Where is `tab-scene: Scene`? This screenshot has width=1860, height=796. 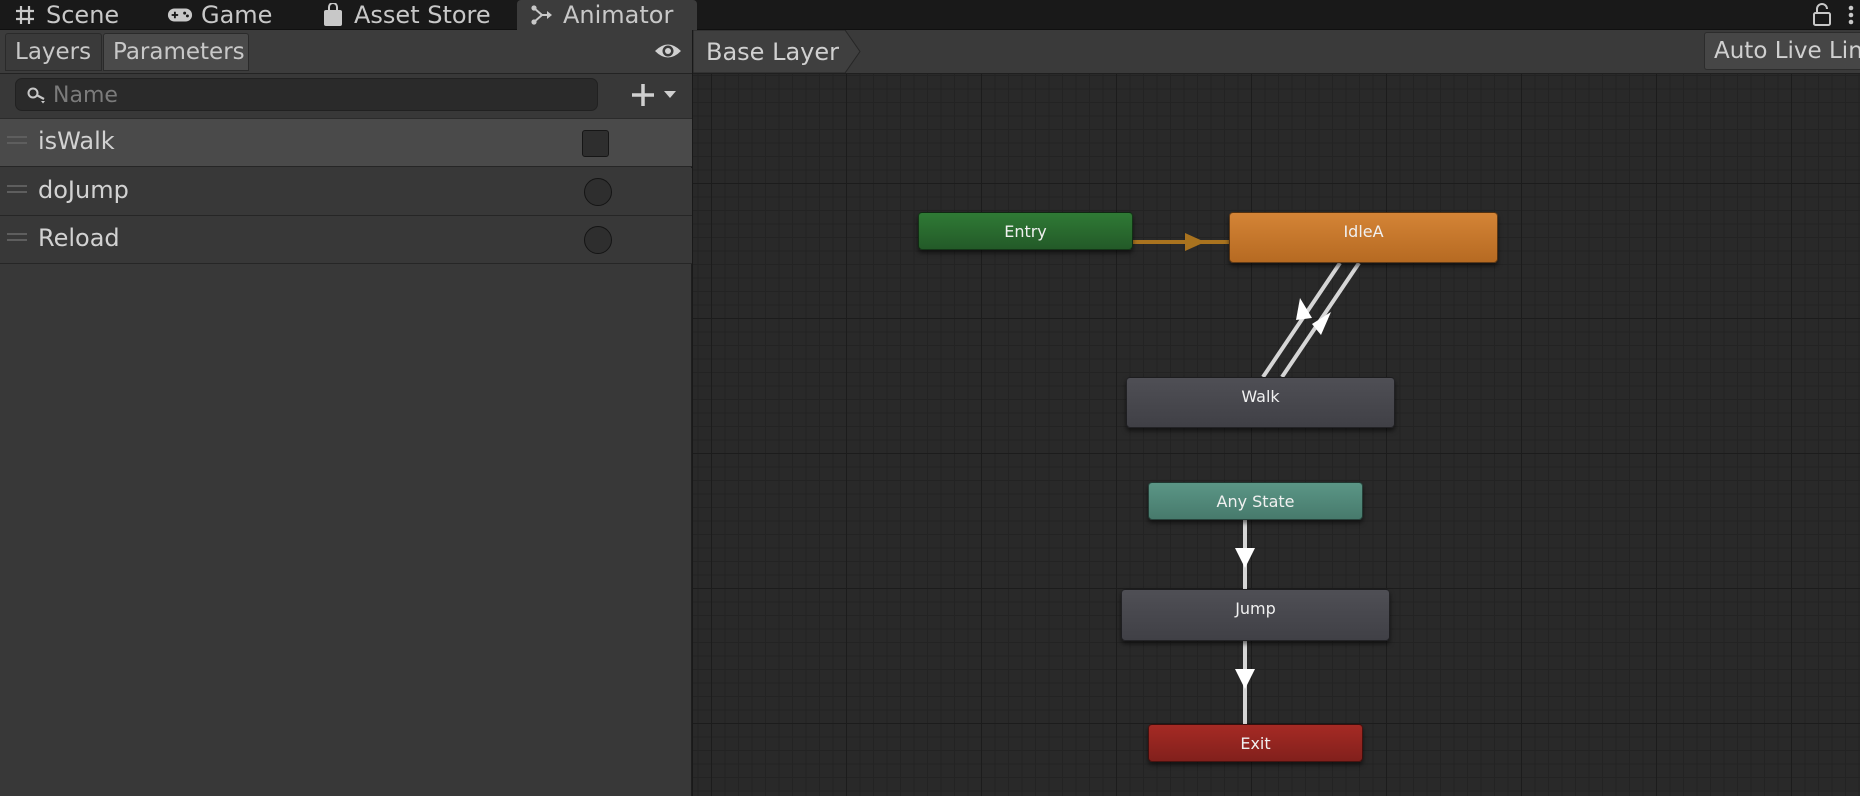
tab-scene: Scene is located at coordinates (82, 15).